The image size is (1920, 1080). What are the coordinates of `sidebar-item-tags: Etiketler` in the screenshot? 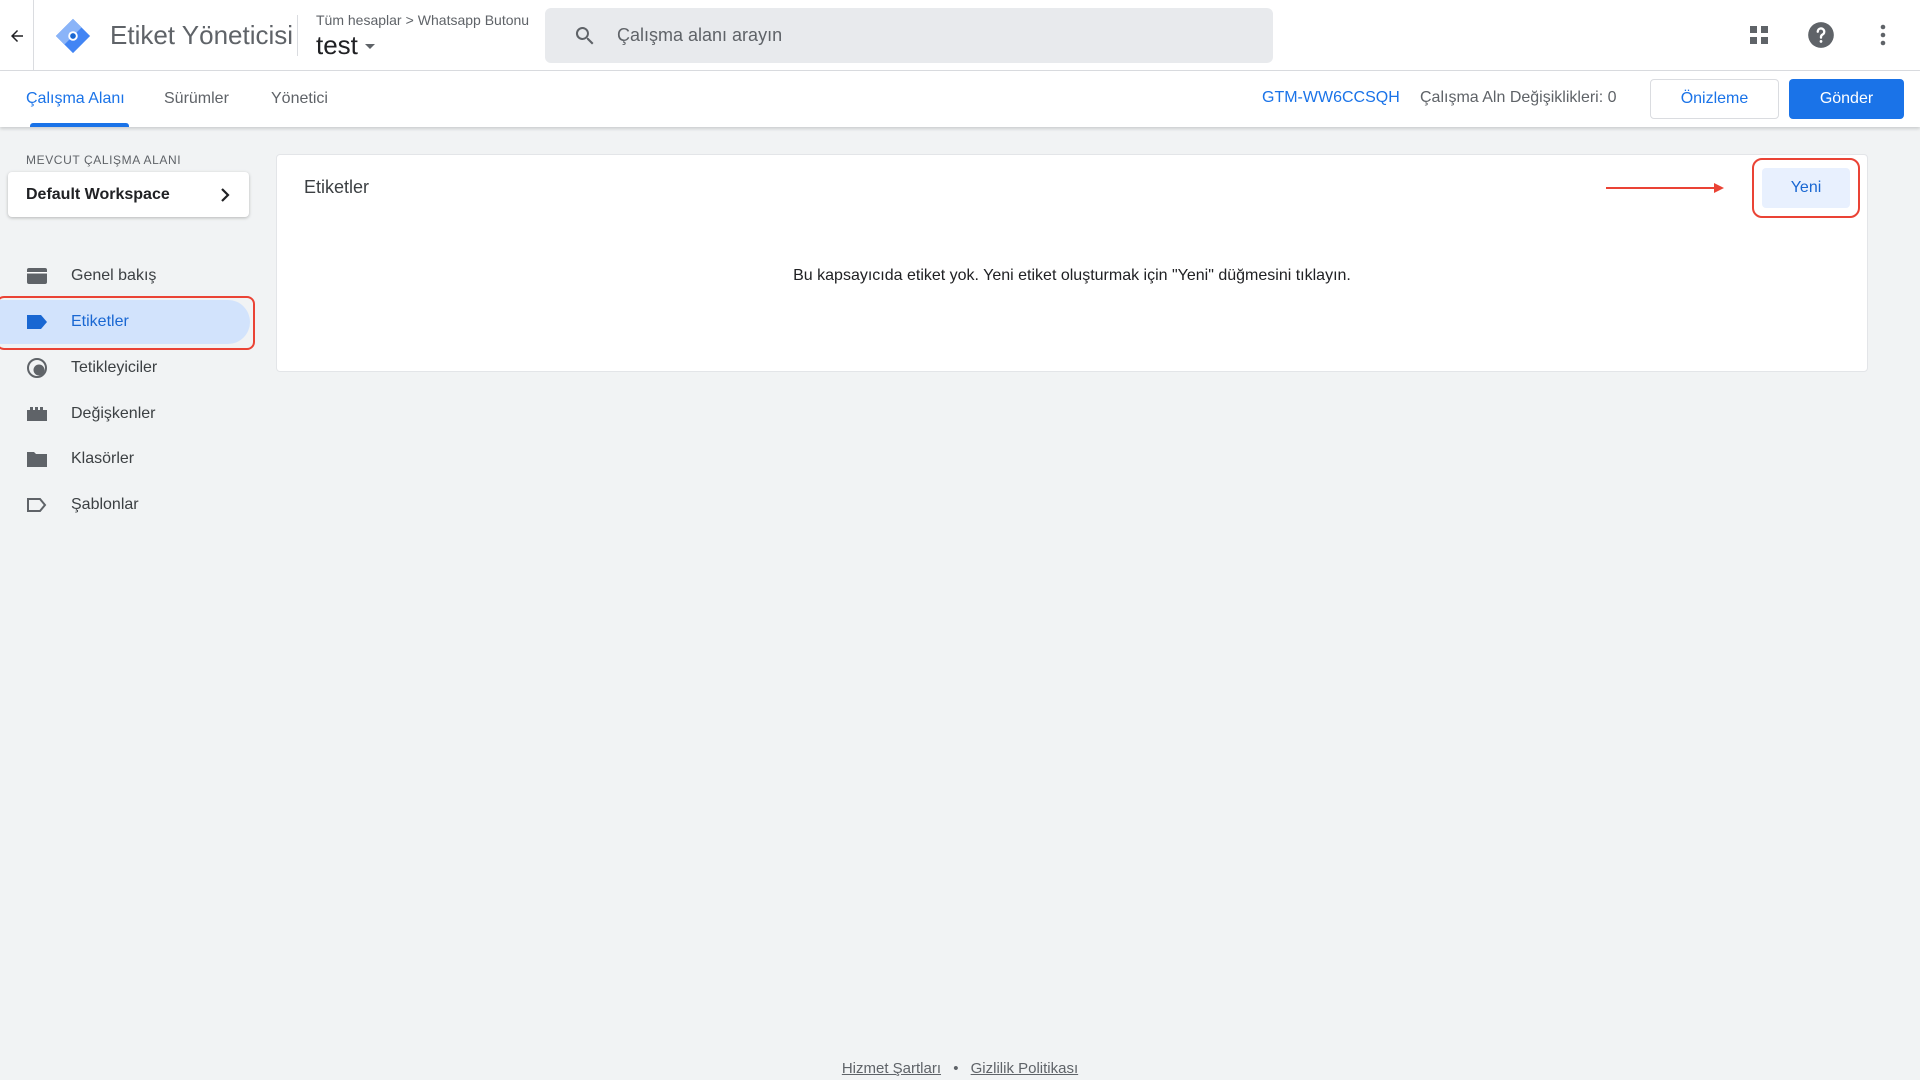 It's located at (125, 322).